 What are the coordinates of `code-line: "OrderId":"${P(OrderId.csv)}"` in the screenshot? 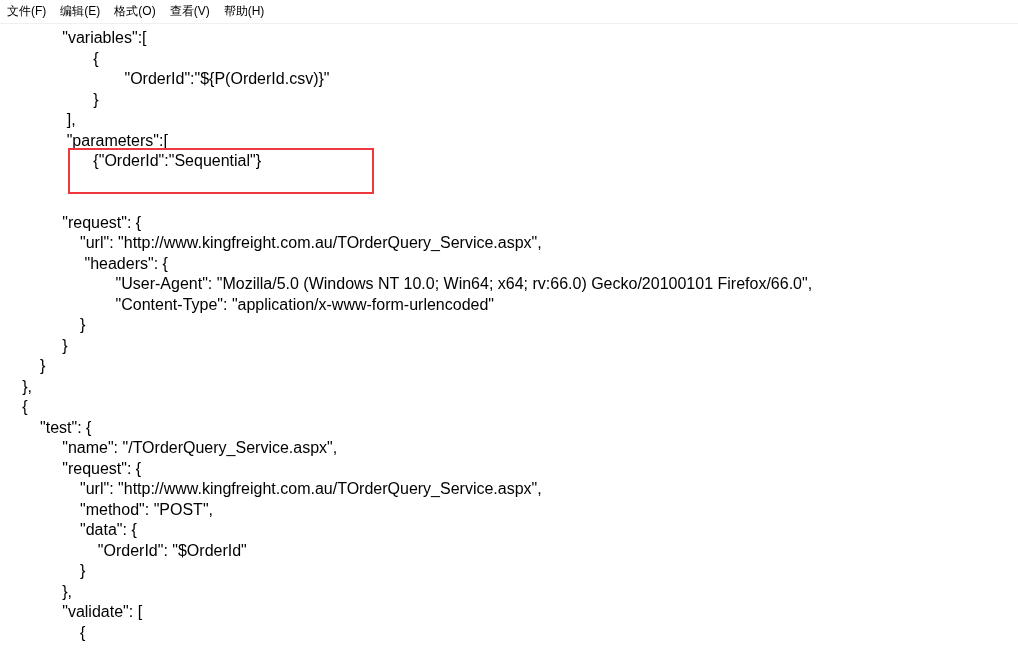 It's located at (227, 79).